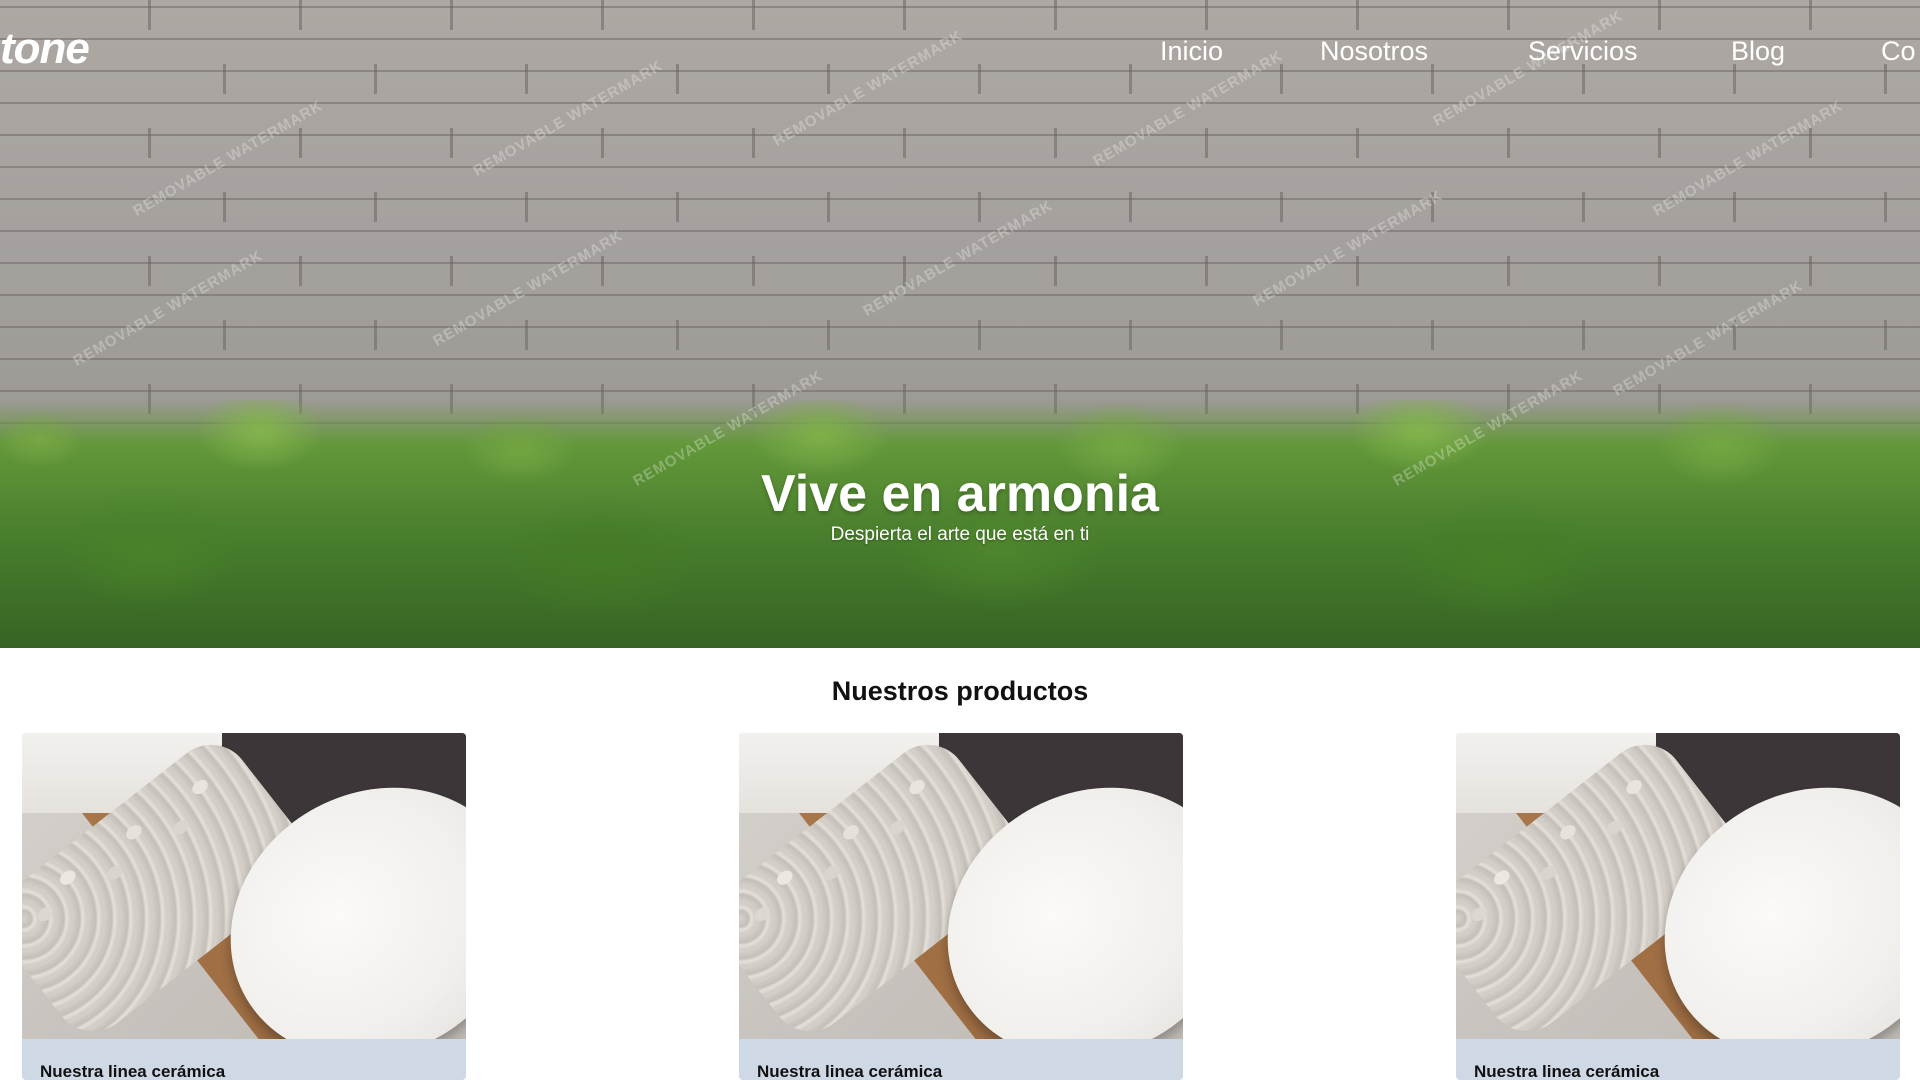 This screenshot has width=1920, height=1080. What do you see at coordinates (1583, 51) in the screenshot?
I see `nav-item-servicios: Servicios` at bounding box center [1583, 51].